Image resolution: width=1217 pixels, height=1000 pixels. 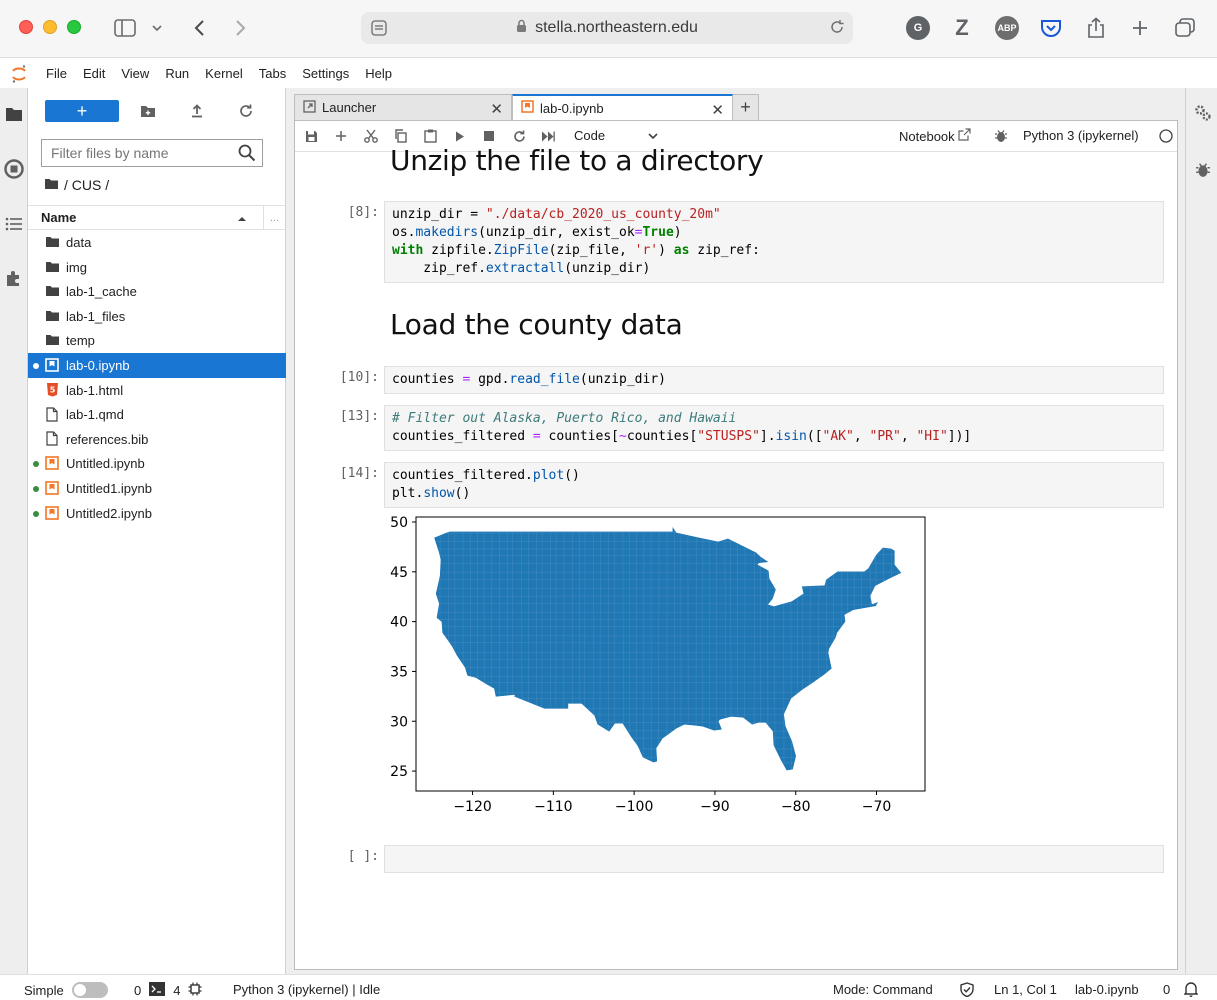 What do you see at coordinates (157, 513) in the screenshot?
I see `file-row: Untitled2.ipynb` at bounding box center [157, 513].